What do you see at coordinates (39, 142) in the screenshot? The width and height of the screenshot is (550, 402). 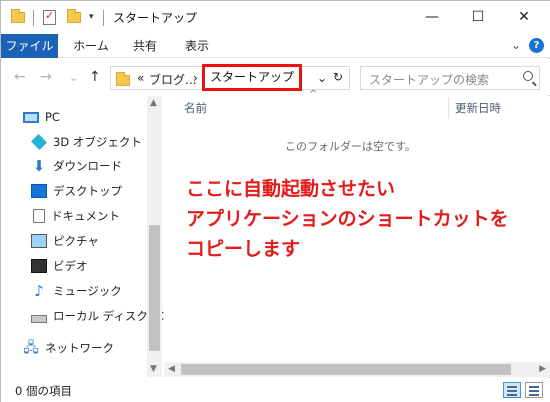 I see `3d-objects-icon` at bounding box center [39, 142].